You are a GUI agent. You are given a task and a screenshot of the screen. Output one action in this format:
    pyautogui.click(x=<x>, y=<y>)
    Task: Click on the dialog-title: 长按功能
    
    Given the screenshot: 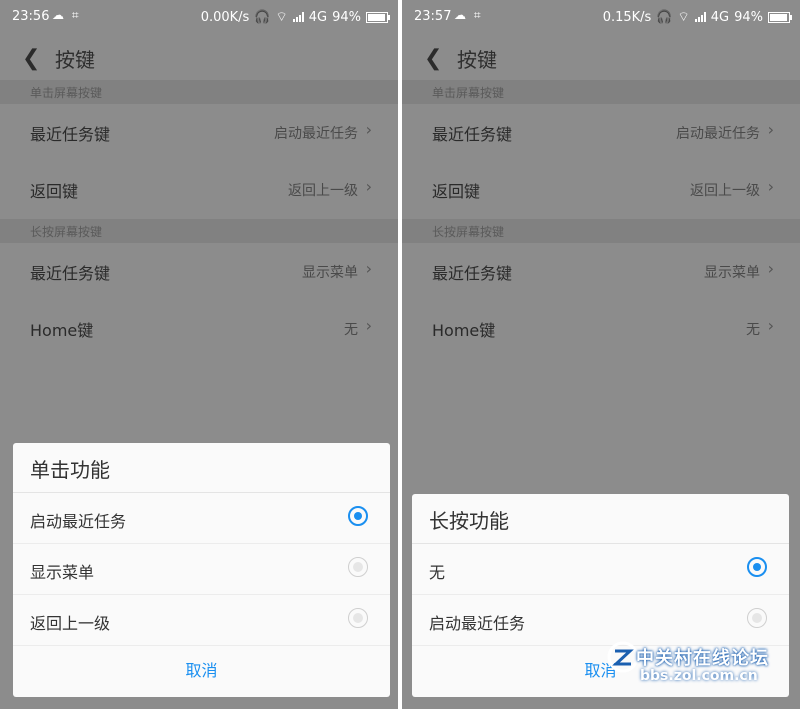 What is the action you would take?
    pyautogui.click(x=600, y=519)
    